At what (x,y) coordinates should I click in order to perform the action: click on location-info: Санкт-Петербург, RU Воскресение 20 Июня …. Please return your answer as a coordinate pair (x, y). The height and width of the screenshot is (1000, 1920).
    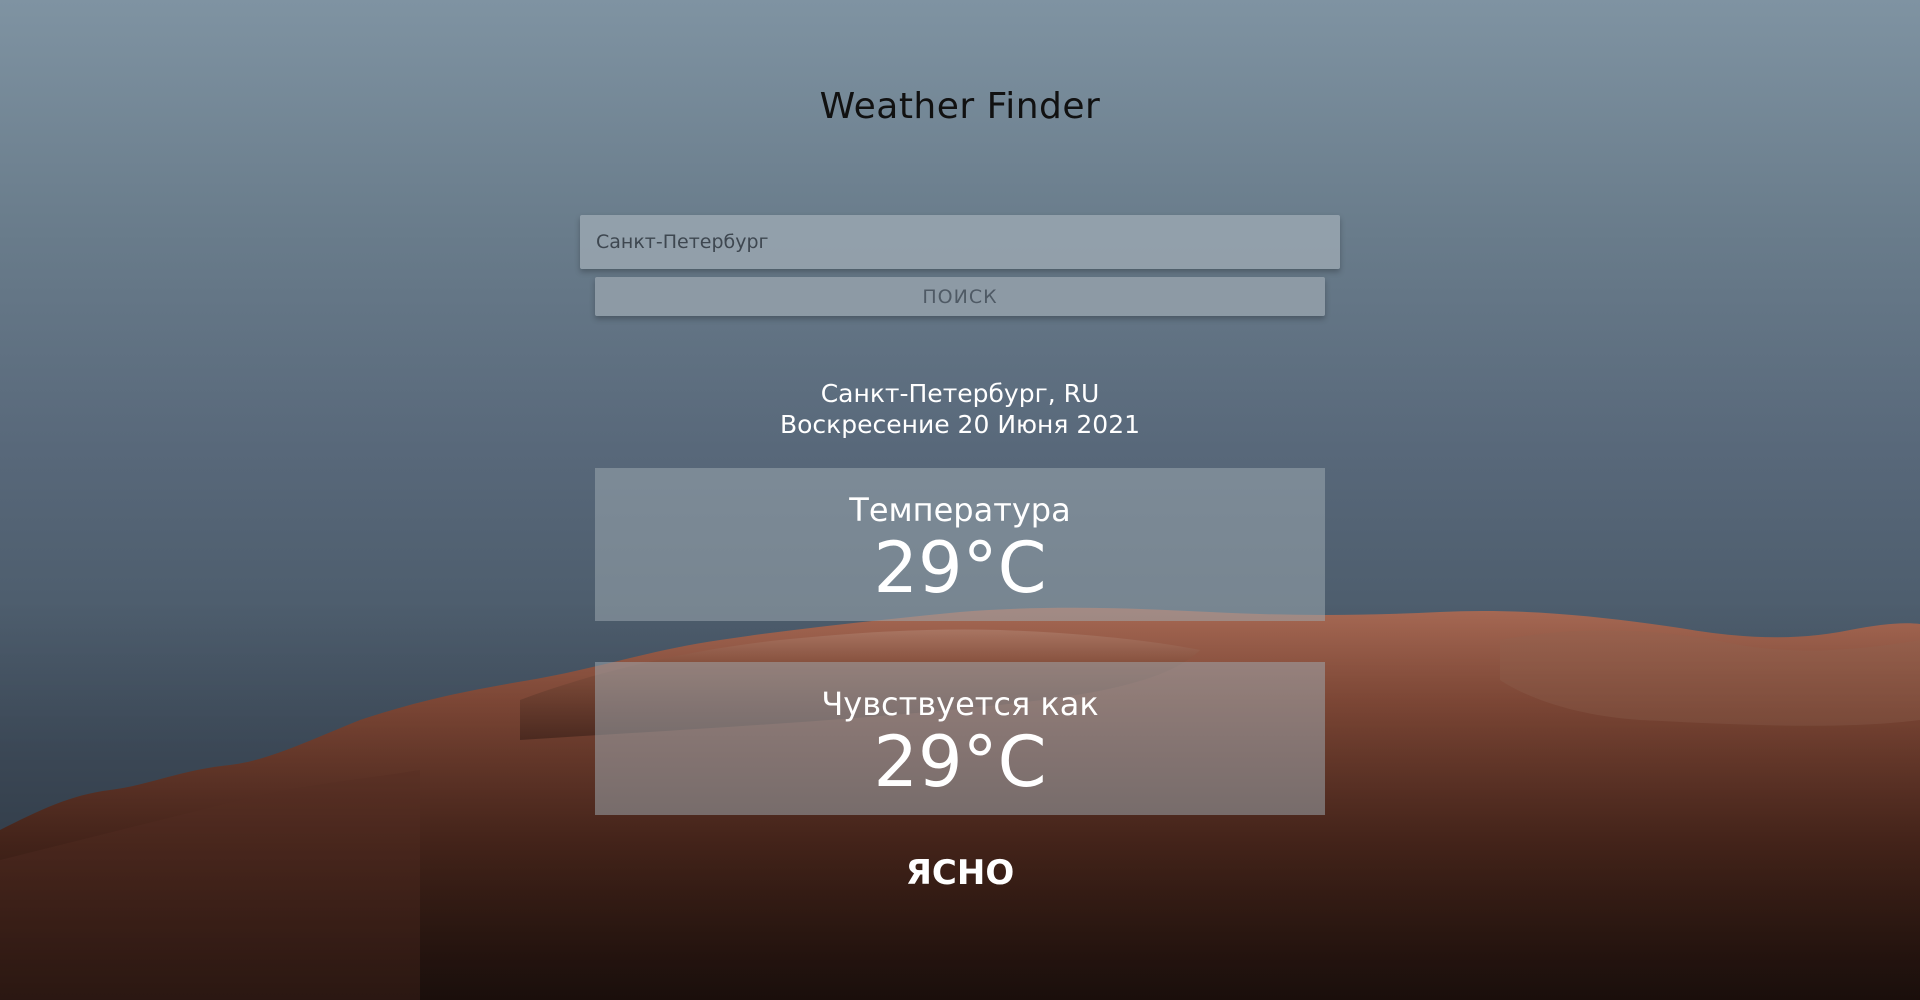
    Looking at the image, I should click on (960, 409).